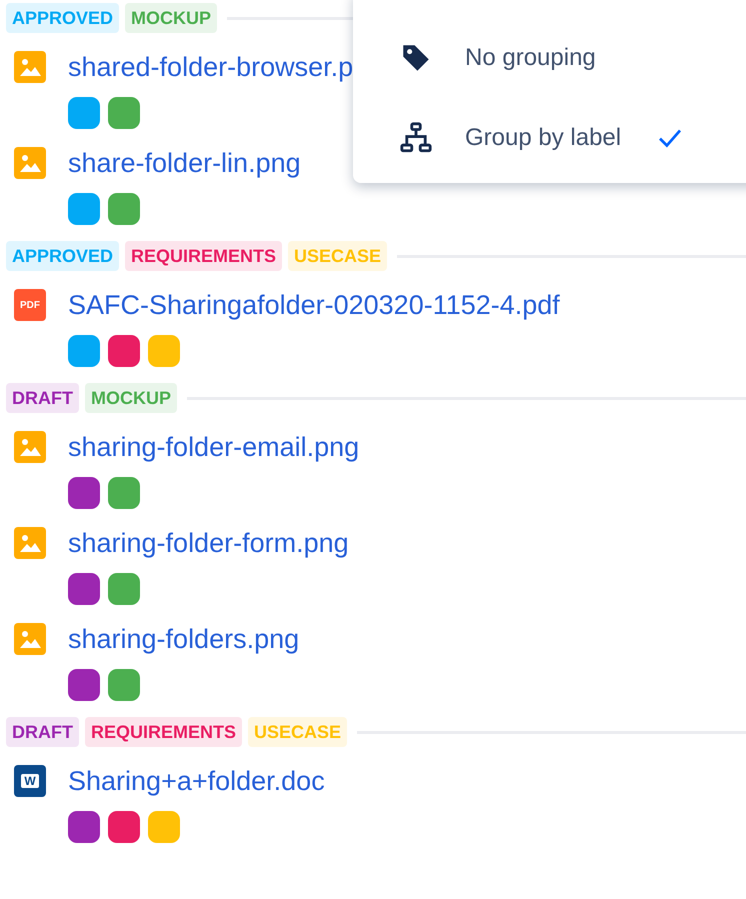 The height and width of the screenshot is (899, 746). What do you see at coordinates (196, 781) in the screenshot?
I see `file-name-link: Sharing+a+folder.doc` at bounding box center [196, 781].